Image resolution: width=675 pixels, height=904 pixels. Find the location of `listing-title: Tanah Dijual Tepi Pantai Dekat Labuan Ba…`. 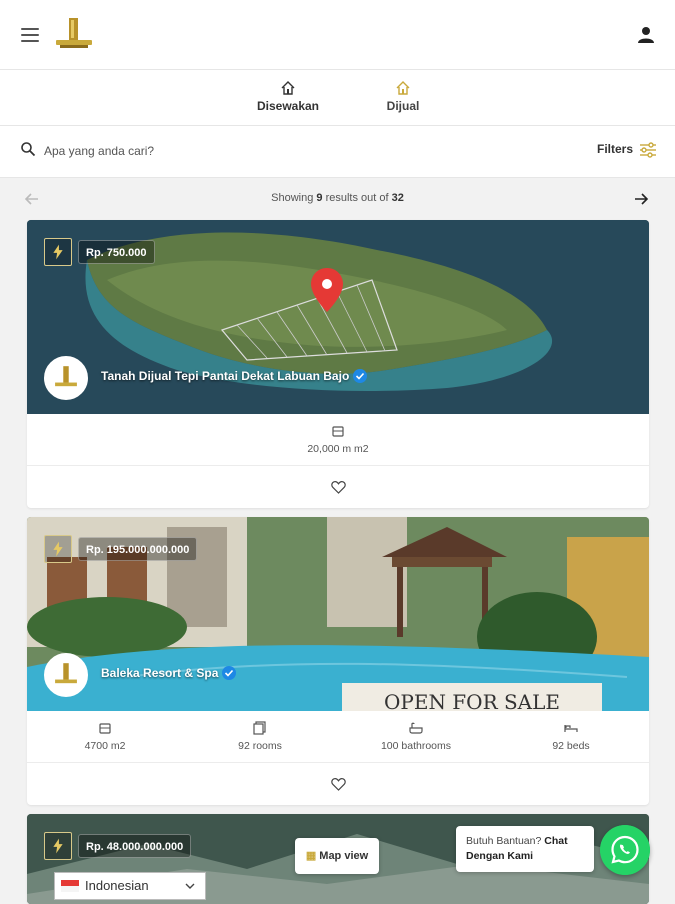

listing-title: Tanah Dijual Tepi Pantai Dekat Labuan Ba… is located at coordinates (234, 376).